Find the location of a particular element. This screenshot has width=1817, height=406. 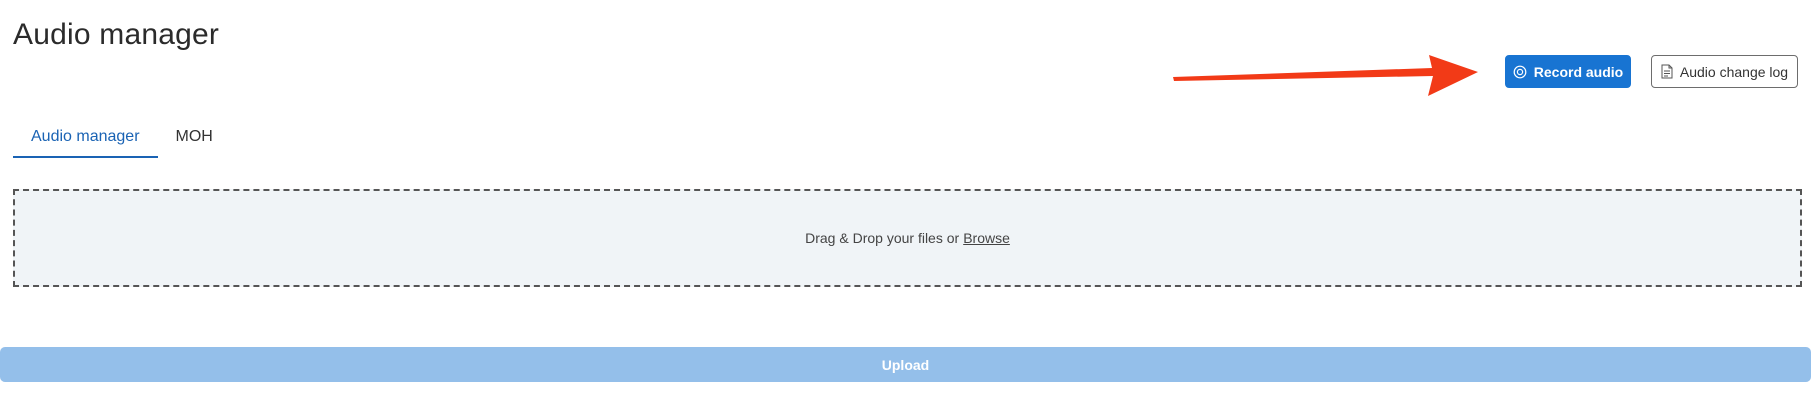

tab-audio-manager: Audio manager is located at coordinates (85, 139).